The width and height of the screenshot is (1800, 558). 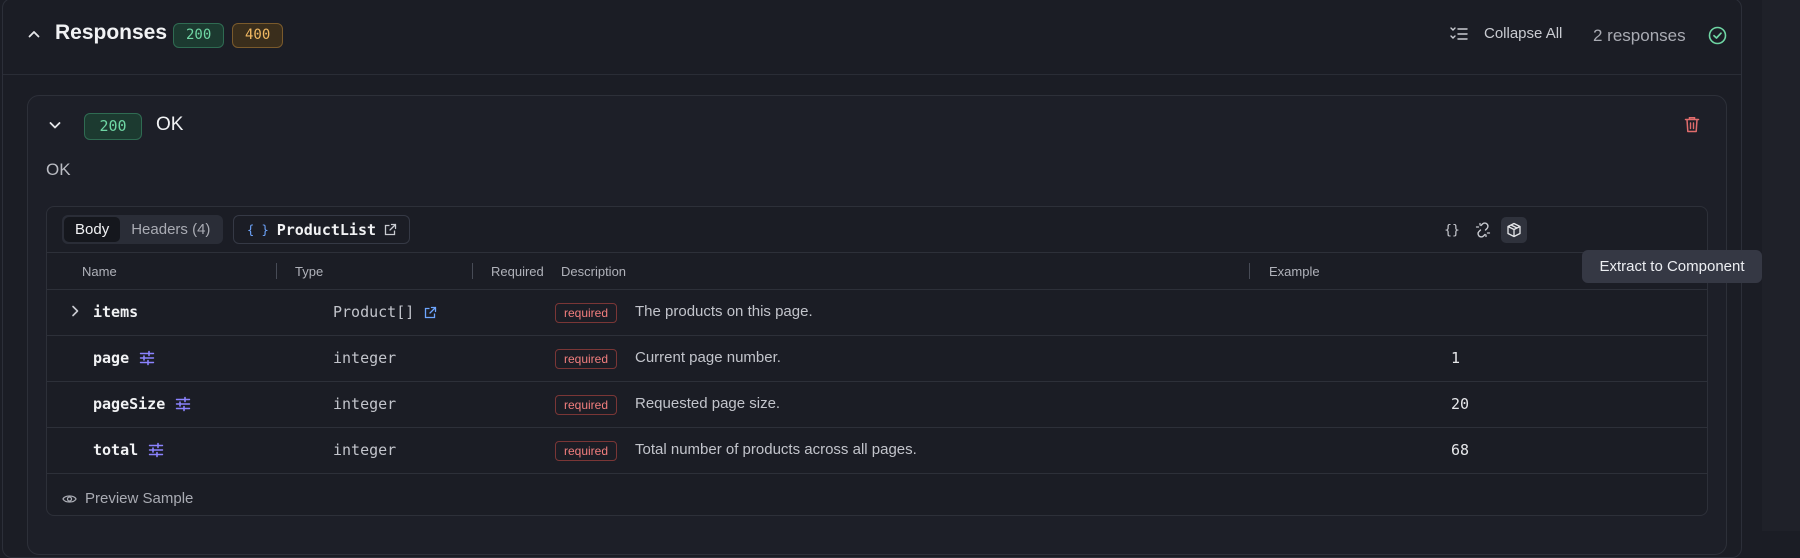 What do you see at coordinates (309, 271) in the screenshot?
I see `column-type: Type` at bounding box center [309, 271].